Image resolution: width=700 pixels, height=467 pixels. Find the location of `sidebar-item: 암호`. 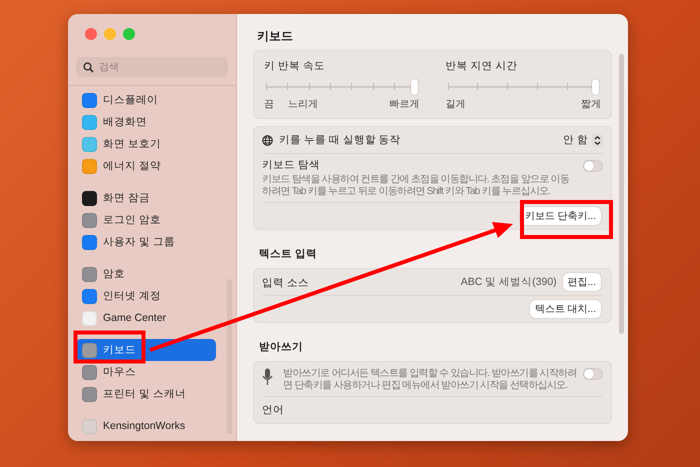

sidebar-item: 암호 is located at coordinates (146, 274).